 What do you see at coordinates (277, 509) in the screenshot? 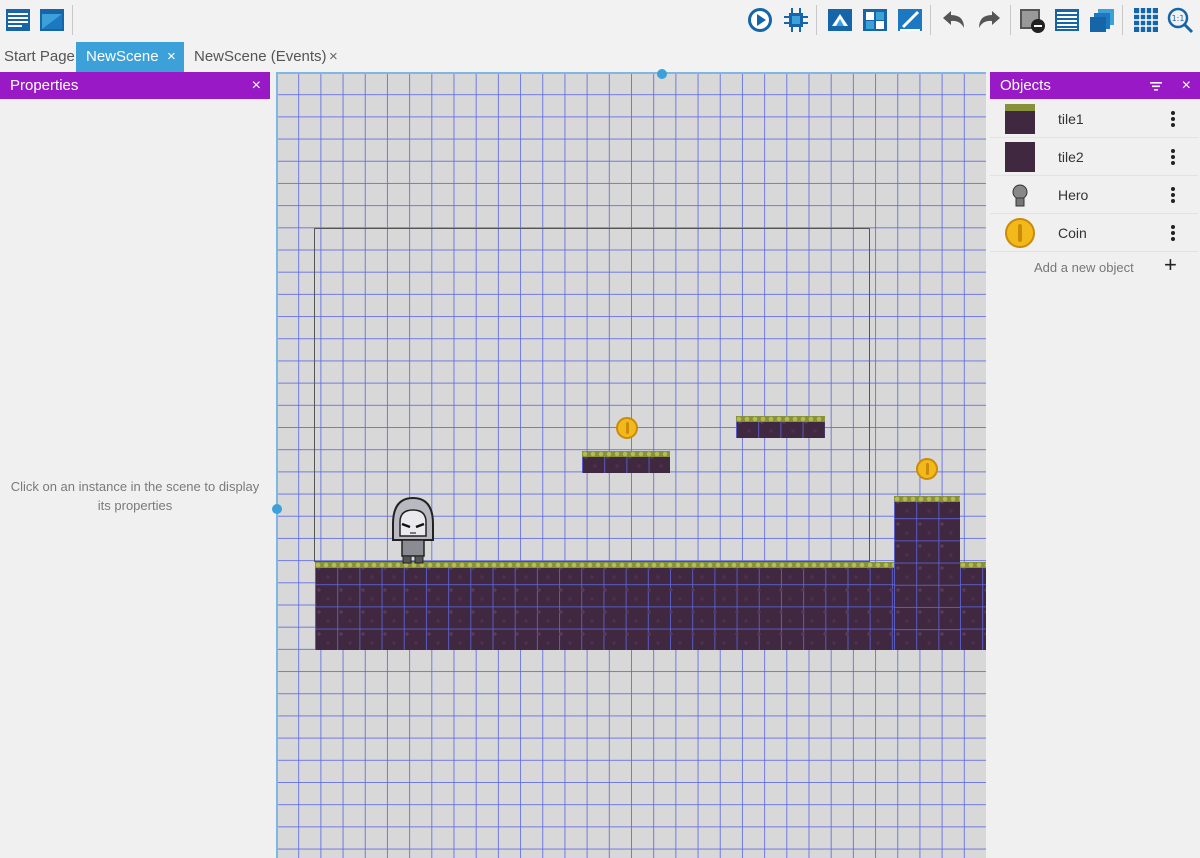
I see `resize-handle-left` at bounding box center [277, 509].